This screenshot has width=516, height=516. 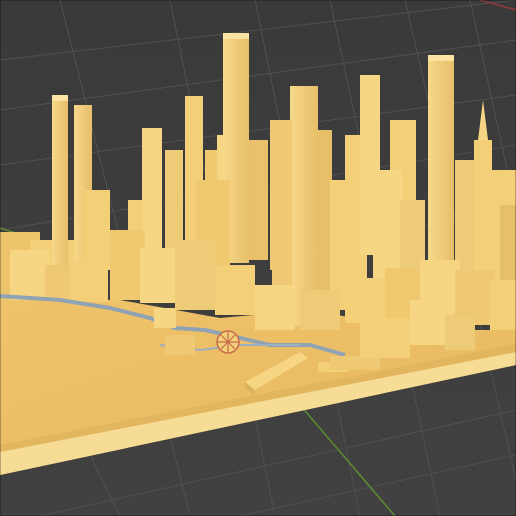 I want to click on compass-rose-icon, so click(x=228, y=342).